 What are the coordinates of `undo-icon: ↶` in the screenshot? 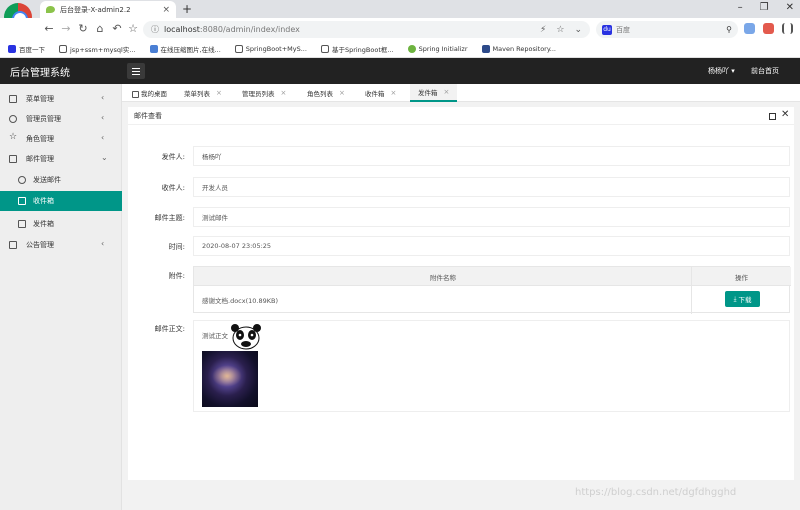 It's located at (117, 29).